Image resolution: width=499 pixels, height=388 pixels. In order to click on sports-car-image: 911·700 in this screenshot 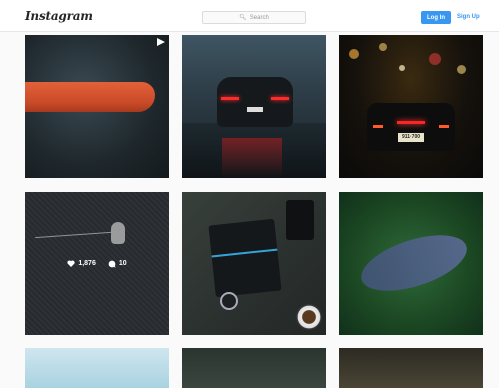, I will do `click(411, 127)`.